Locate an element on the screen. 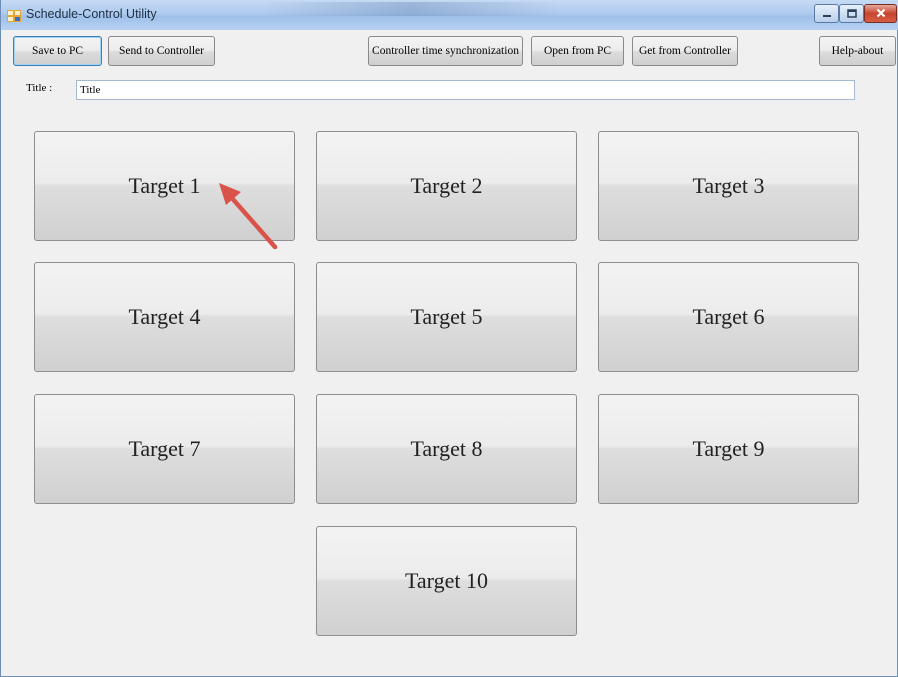  save-to-pc-button: Save to PC is located at coordinates (57, 51).